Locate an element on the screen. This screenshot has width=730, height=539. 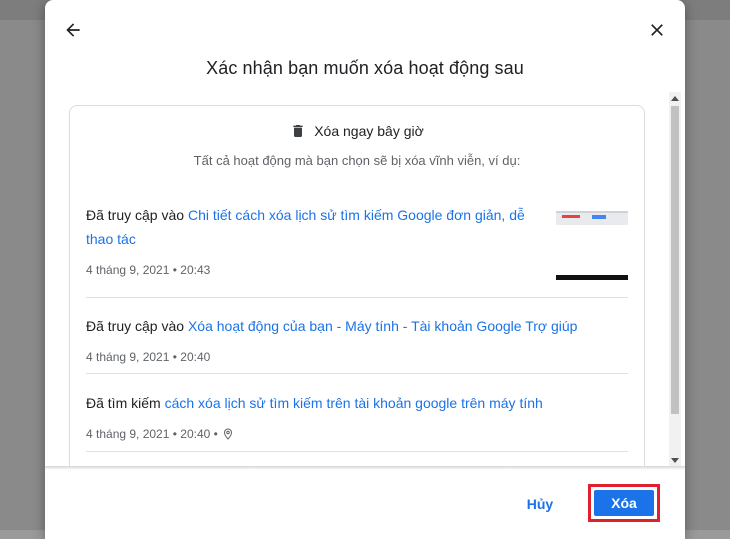
close-icon is located at coordinates (657, 30).